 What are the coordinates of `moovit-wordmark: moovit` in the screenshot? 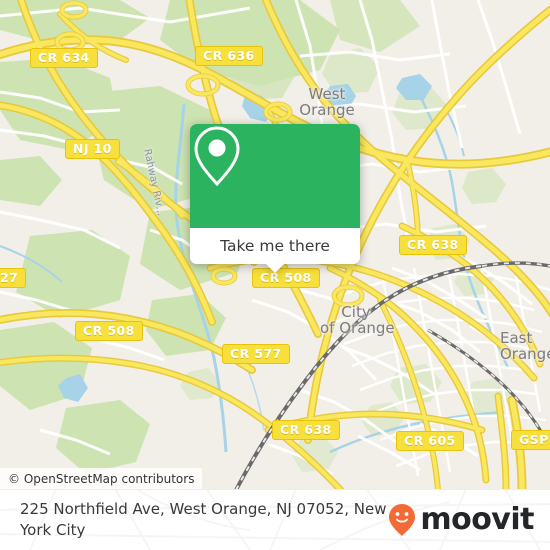 It's located at (477, 519).